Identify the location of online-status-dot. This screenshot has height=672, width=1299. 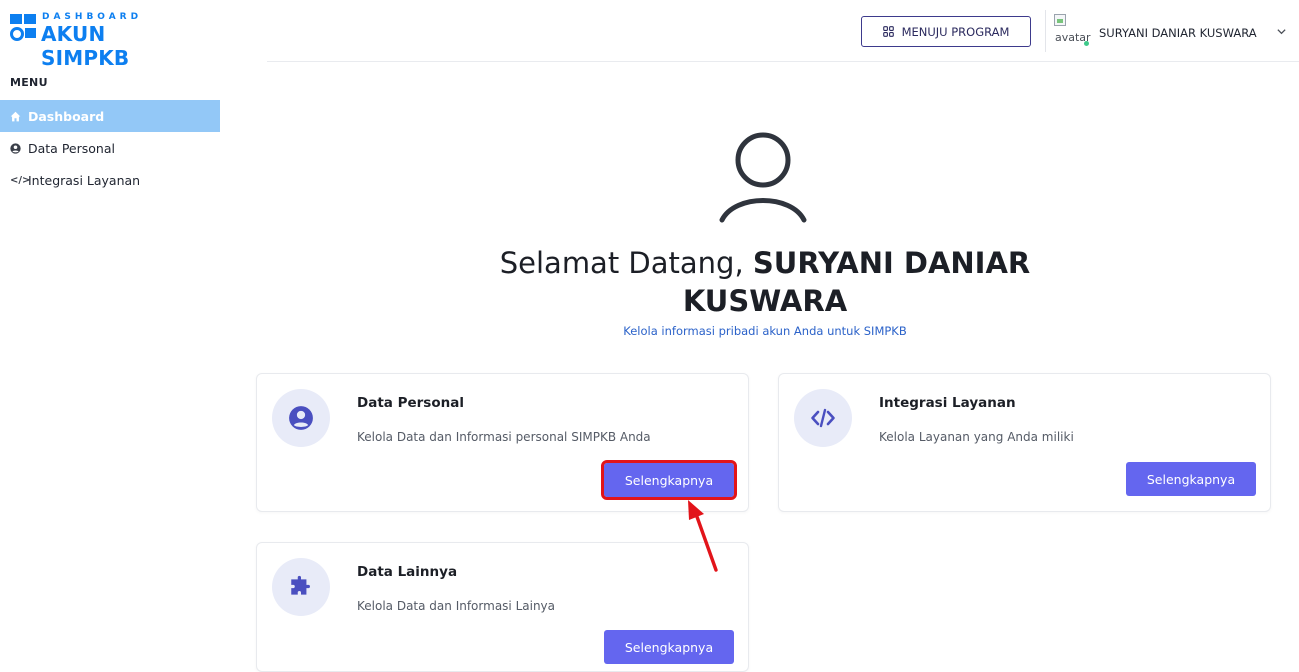
(1086, 43).